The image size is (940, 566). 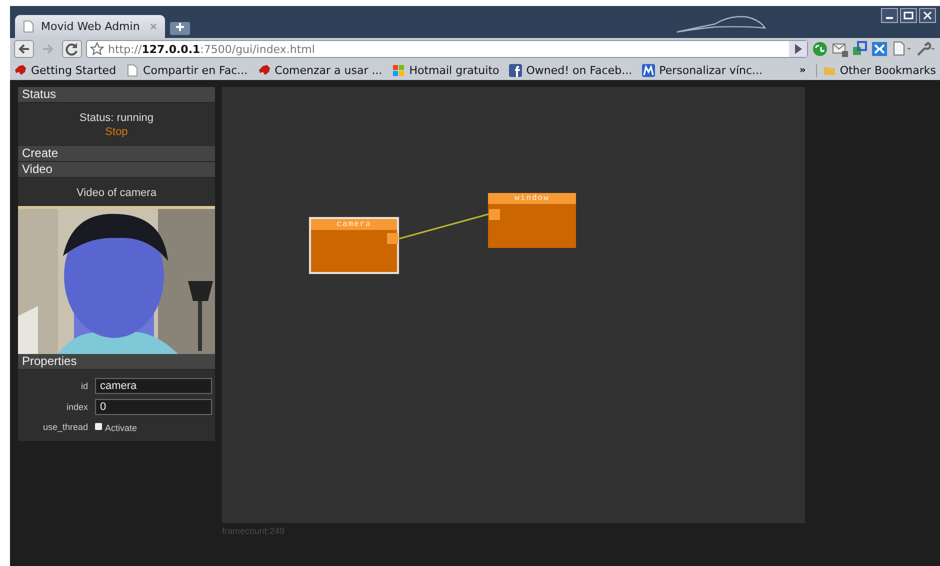 What do you see at coordinates (860, 49) in the screenshot?
I see `overlapping-squares-icon` at bounding box center [860, 49].